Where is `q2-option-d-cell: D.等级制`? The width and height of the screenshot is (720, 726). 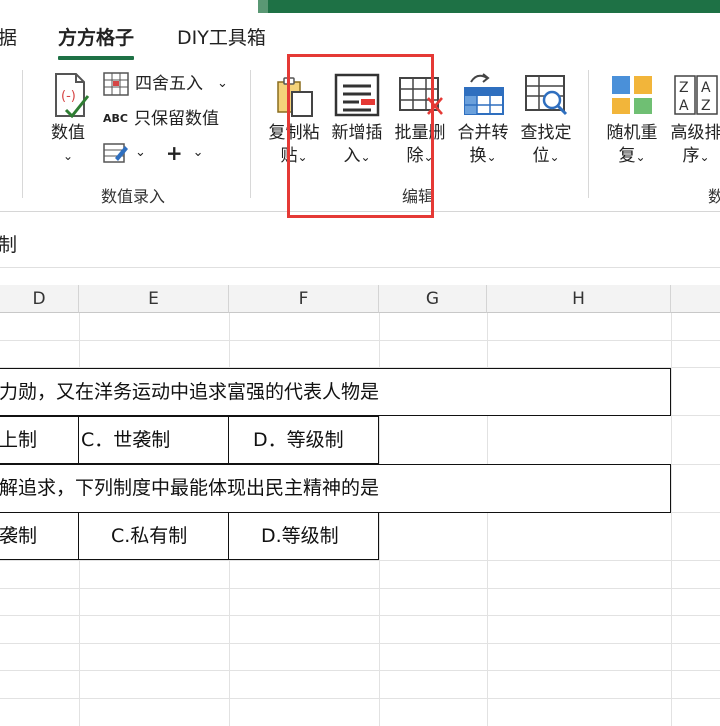 q2-option-d-cell: D.等级制 is located at coordinates (303, 536).